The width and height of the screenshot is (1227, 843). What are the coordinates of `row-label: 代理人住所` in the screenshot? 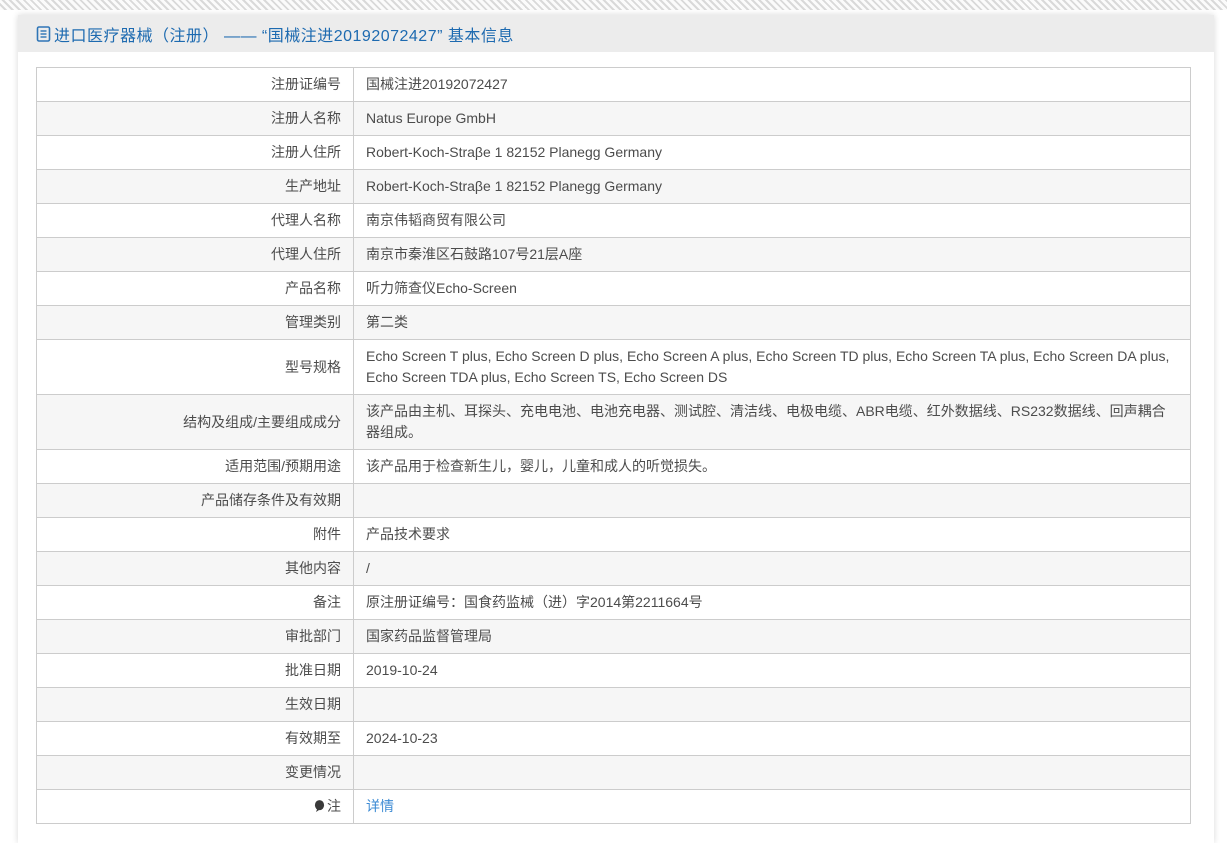 It's located at (195, 254).